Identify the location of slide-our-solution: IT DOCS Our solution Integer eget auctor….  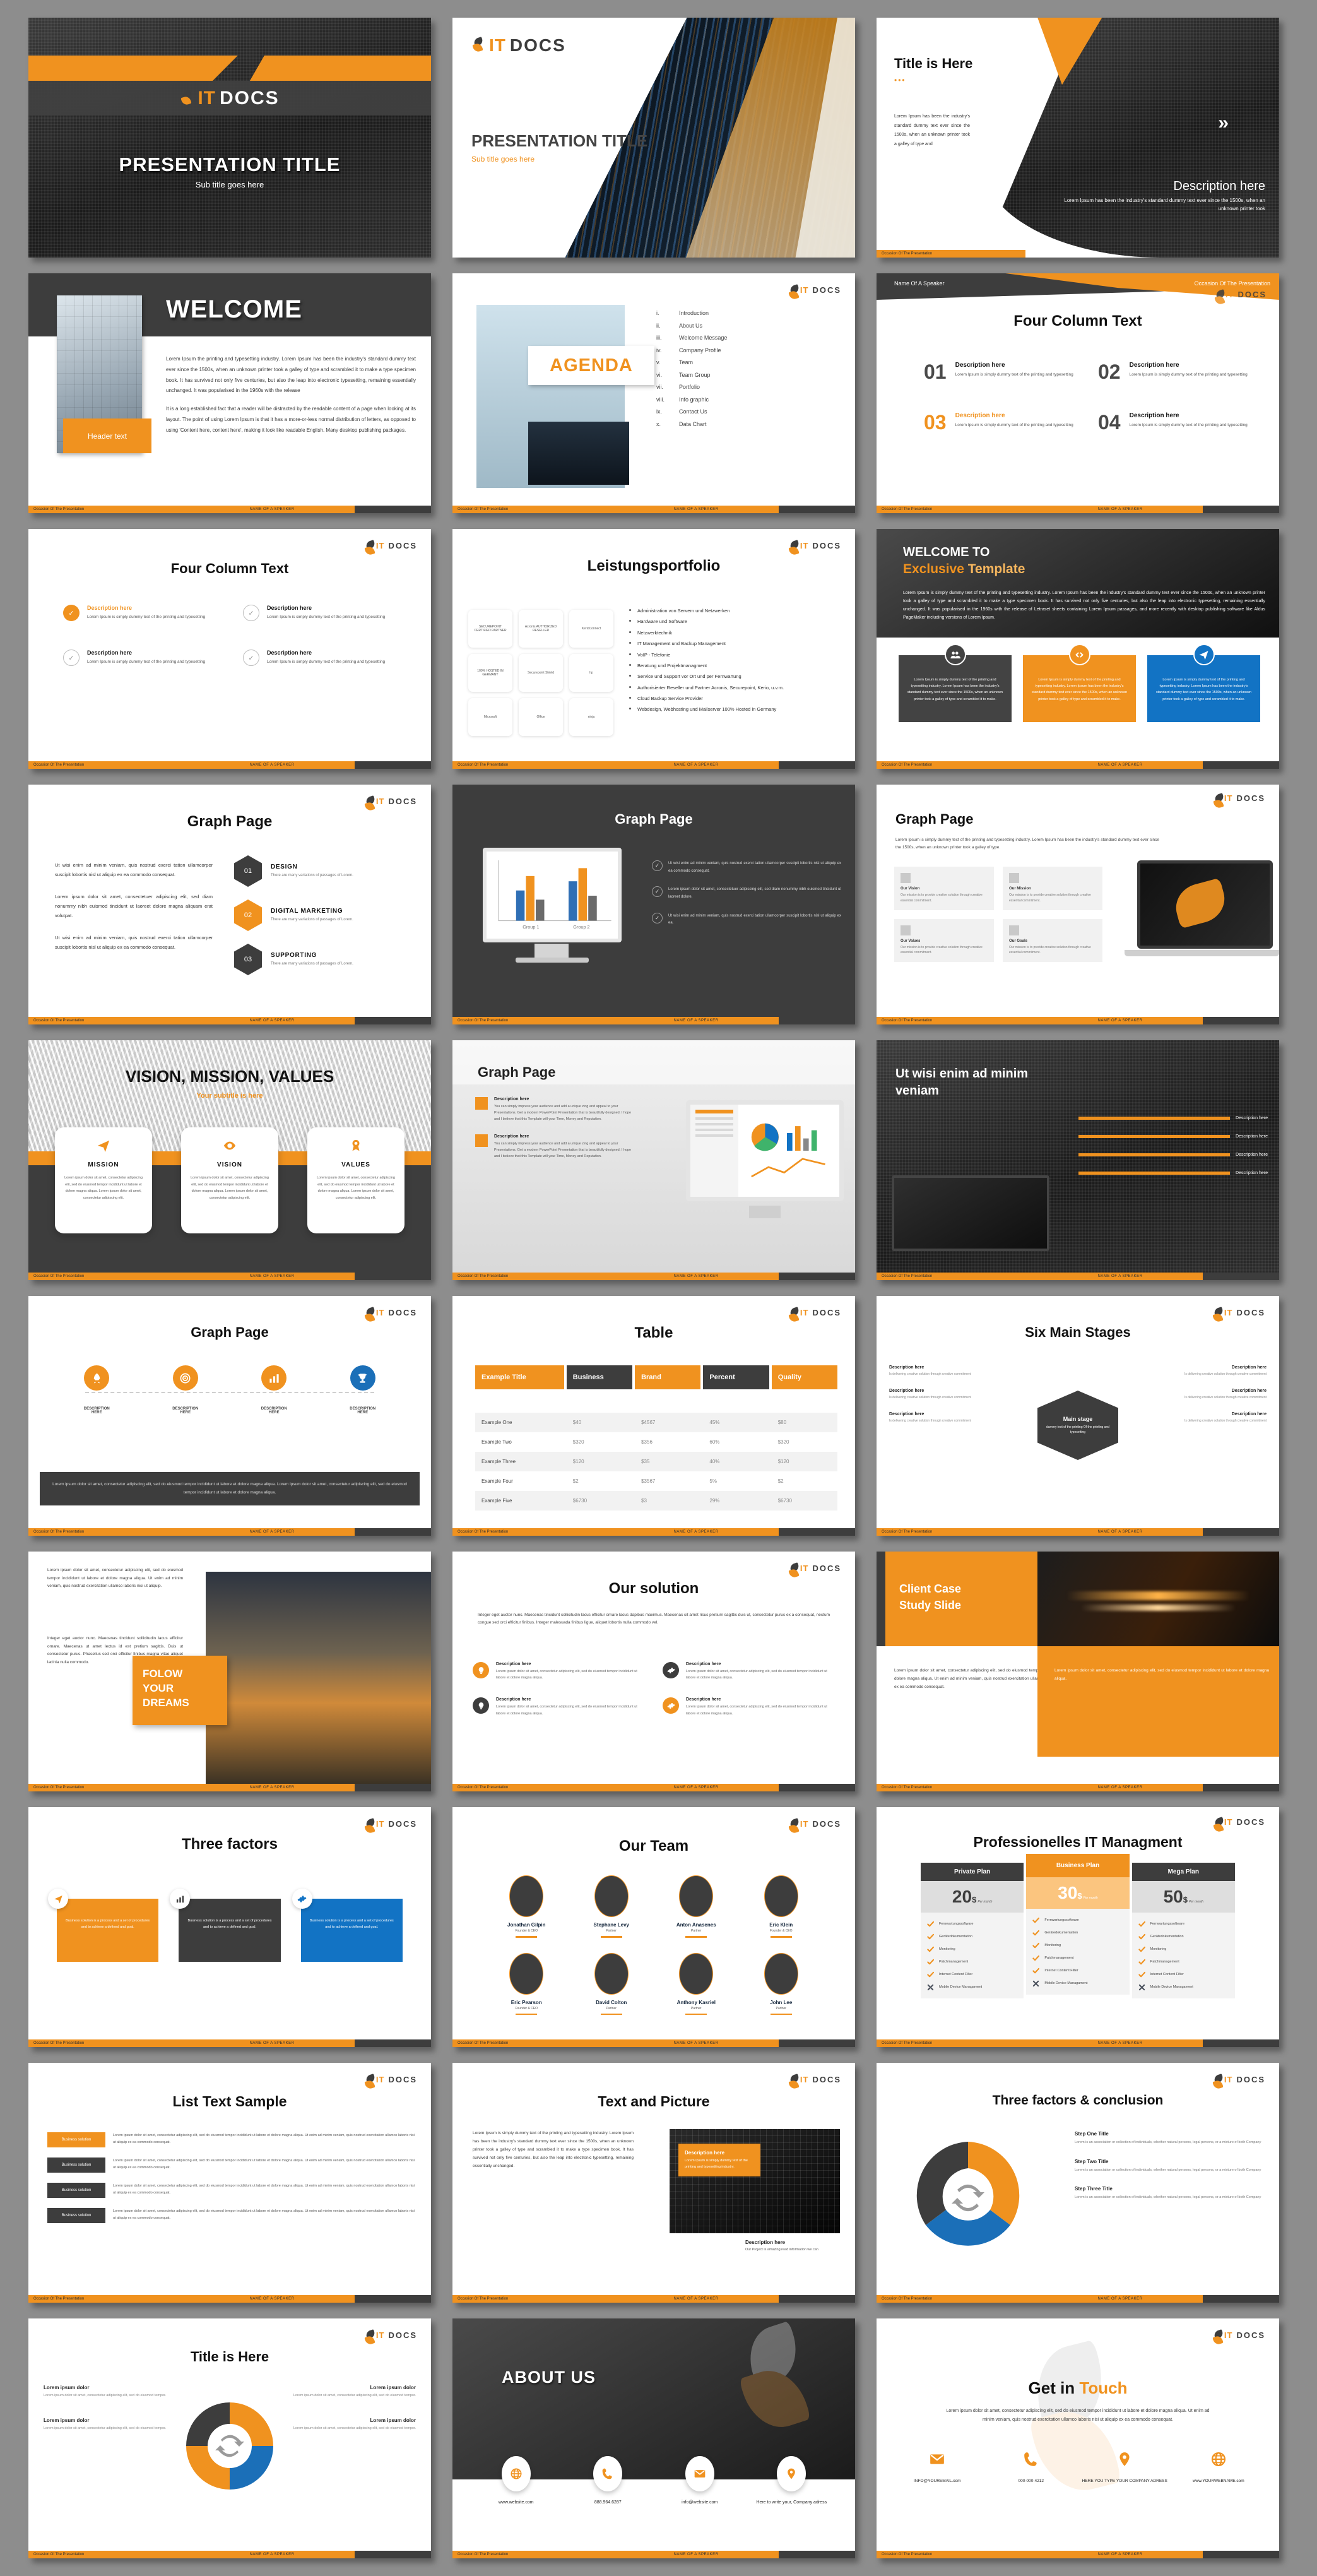
(653, 1672).